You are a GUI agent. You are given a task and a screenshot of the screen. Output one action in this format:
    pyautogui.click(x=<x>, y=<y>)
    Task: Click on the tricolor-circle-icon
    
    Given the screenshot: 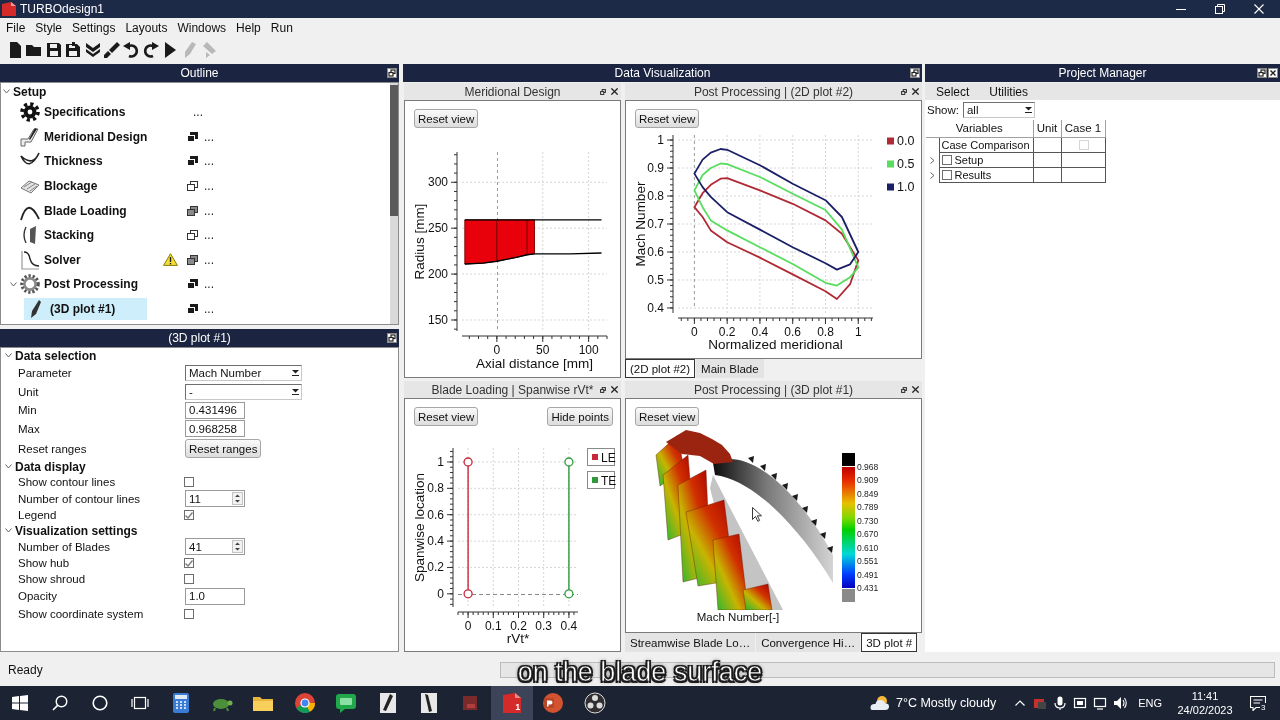 What is the action you would take?
    pyautogui.click(x=304, y=703)
    